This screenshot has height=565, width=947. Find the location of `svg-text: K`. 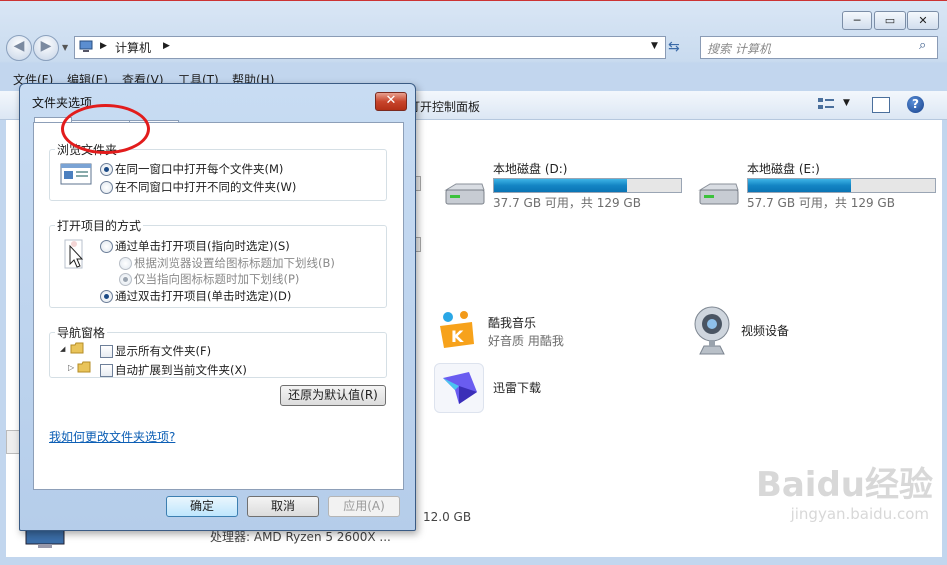

svg-text: K is located at coordinates (457, 336).